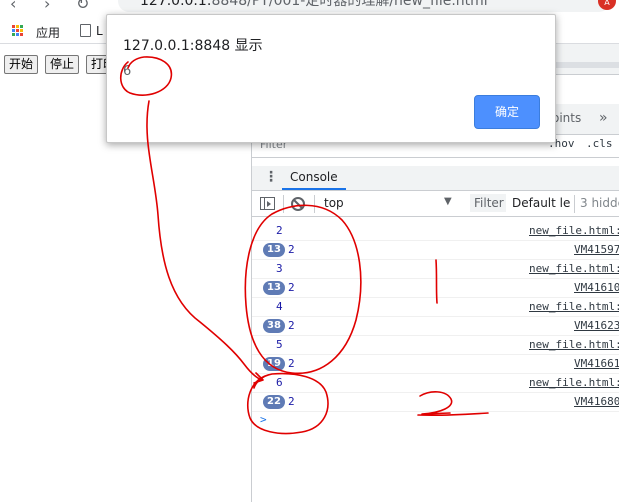 The height and width of the screenshot is (502, 619). What do you see at coordinates (596, 401) in the screenshot?
I see `message-source-link: VM41680` at bounding box center [596, 401].